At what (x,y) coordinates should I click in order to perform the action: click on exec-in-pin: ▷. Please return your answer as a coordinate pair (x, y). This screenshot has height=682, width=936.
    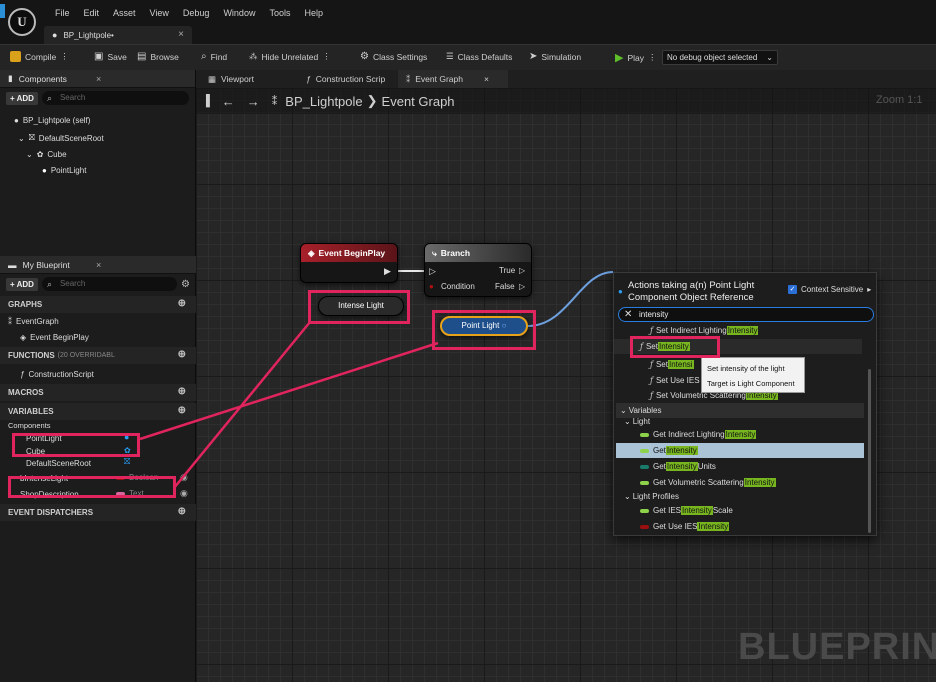
    Looking at the image, I should click on (432, 271).